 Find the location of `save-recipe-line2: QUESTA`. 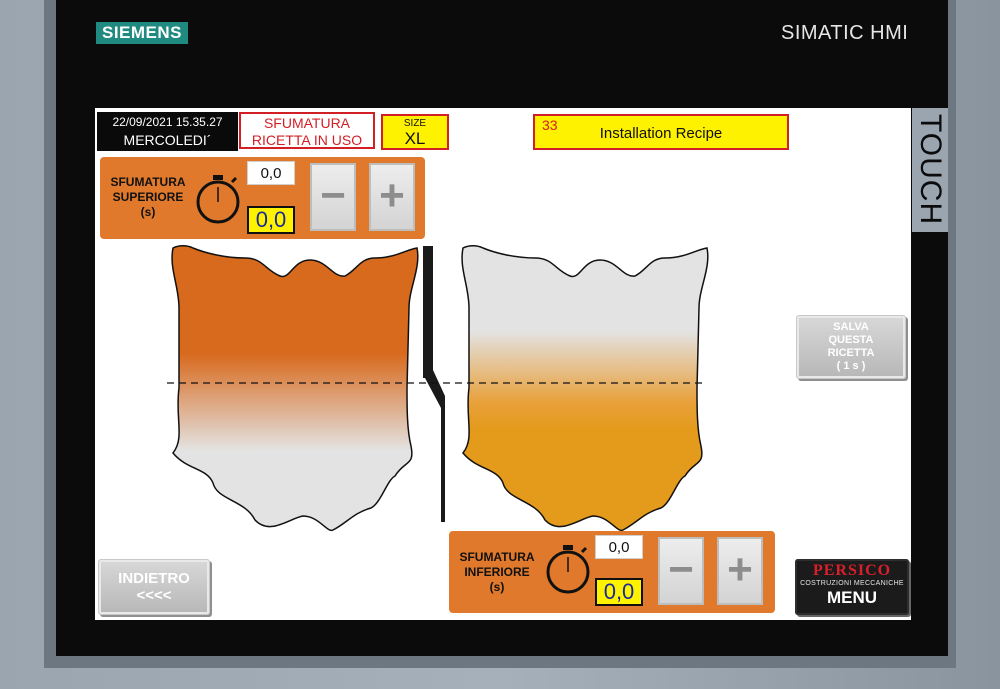

save-recipe-line2: QUESTA is located at coordinates (851, 340).